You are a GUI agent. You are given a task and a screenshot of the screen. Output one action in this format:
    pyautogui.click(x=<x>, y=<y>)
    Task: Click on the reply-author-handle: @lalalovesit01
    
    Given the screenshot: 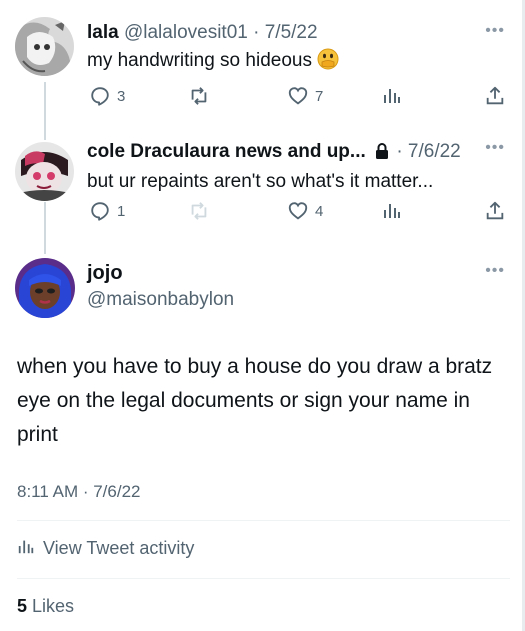 What is the action you would take?
    pyautogui.click(x=186, y=32)
    